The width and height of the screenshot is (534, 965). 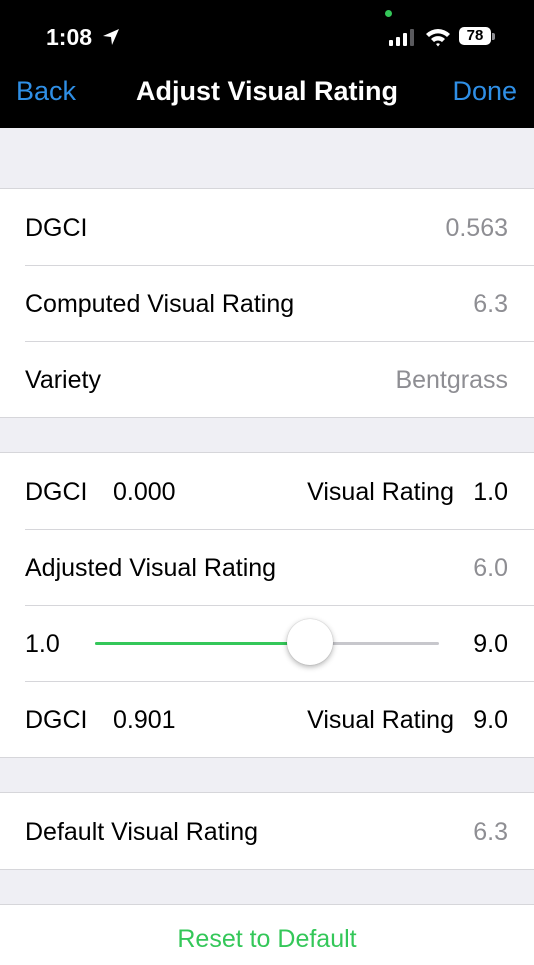 What do you see at coordinates (490, 568) in the screenshot?
I see `adjusted-rating-value: 6.0` at bounding box center [490, 568].